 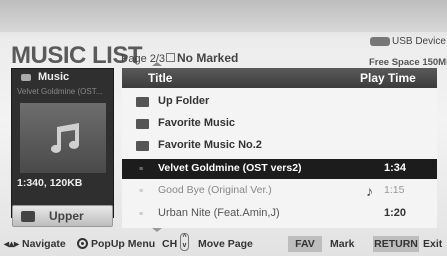 What do you see at coordinates (279, 78) in the screenshot?
I see `list-header: Title Play Time` at bounding box center [279, 78].